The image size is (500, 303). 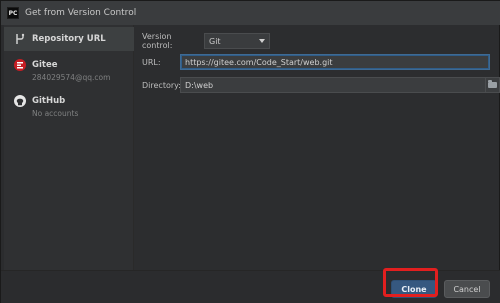 What do you see at coordinates (69, 67) in the screenshot?
I see `sidebar-item-gitee: Gitee 284029574@qq.com` at bounding box center [69, 67].